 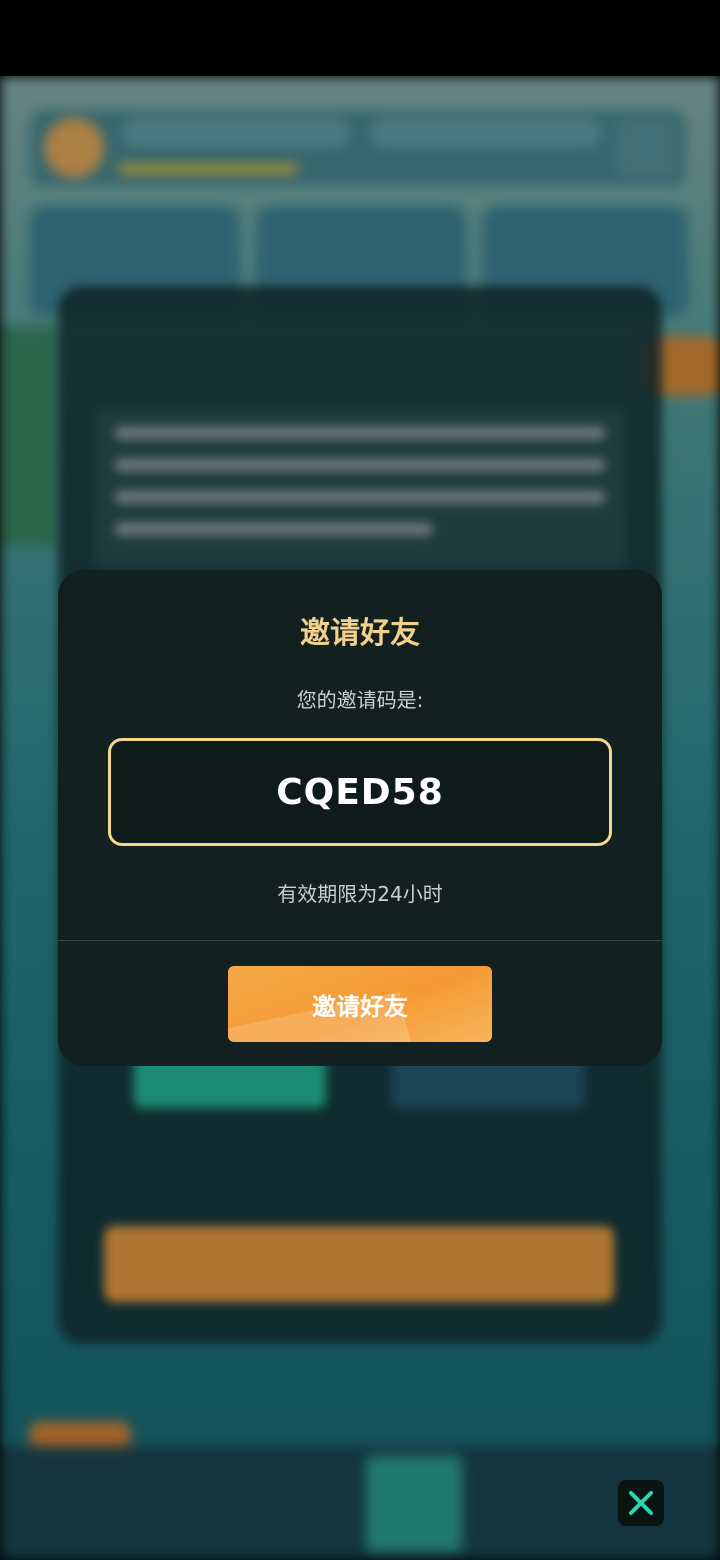 I want to click on divider, so click(x=360, y=940).